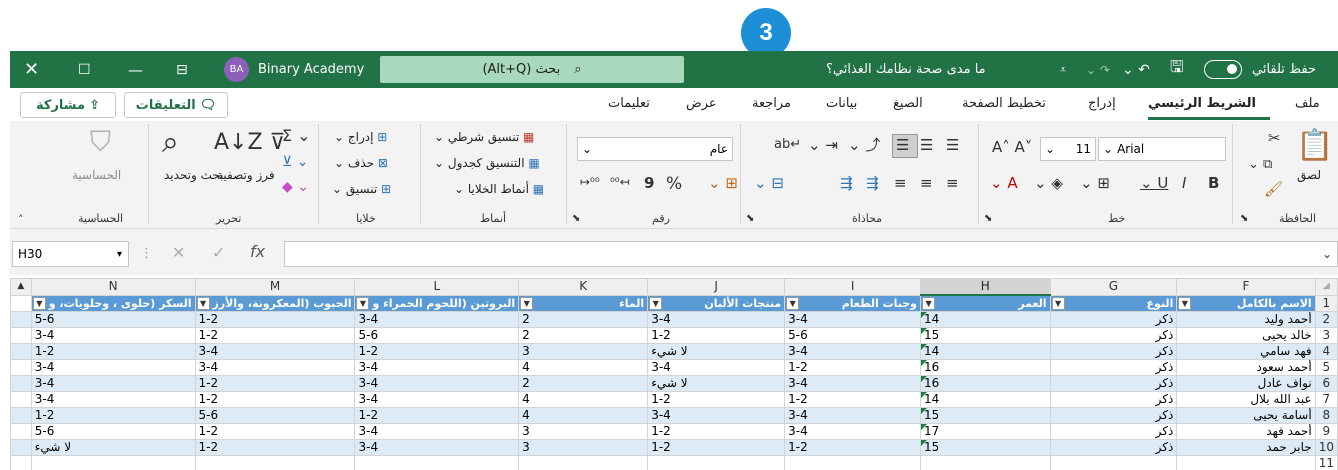 This screenshot has height=470, width=1338. What do you see at coordinates (1184, 183) in the screenshot?
I see `italic-icon: I` at bounding box center [1184, 183].